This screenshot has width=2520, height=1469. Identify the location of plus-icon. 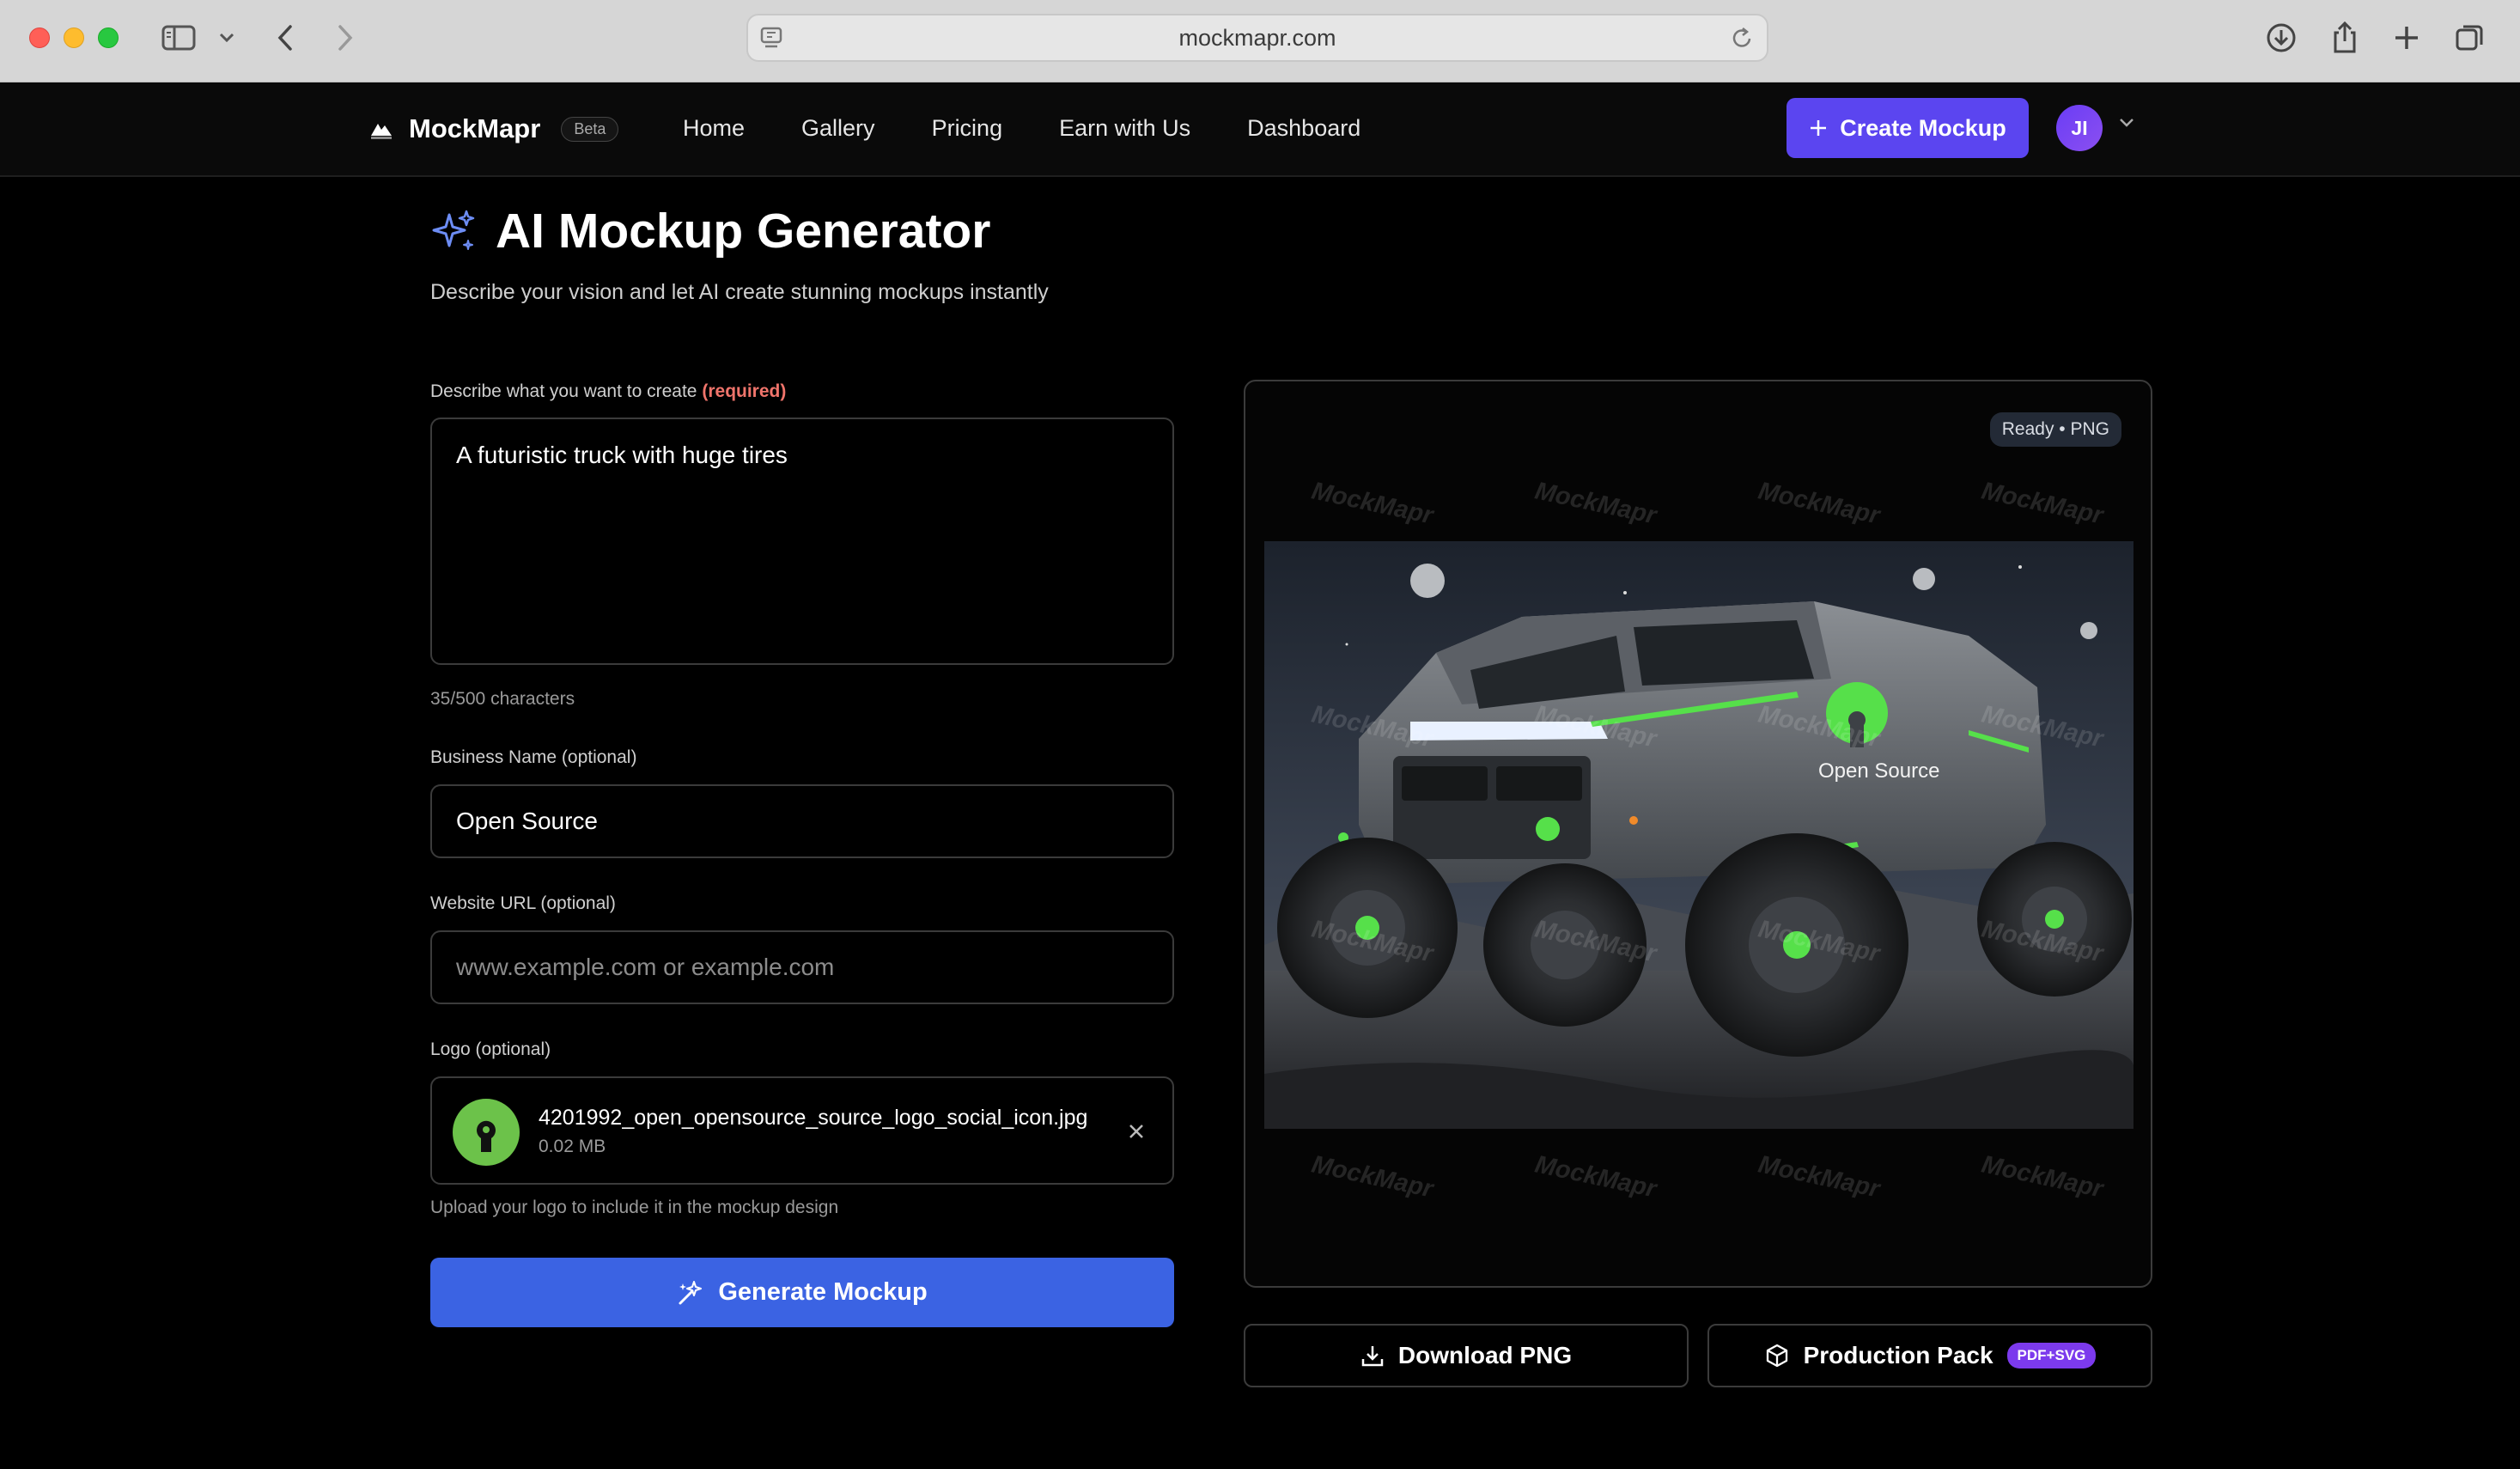
(1819, 128).